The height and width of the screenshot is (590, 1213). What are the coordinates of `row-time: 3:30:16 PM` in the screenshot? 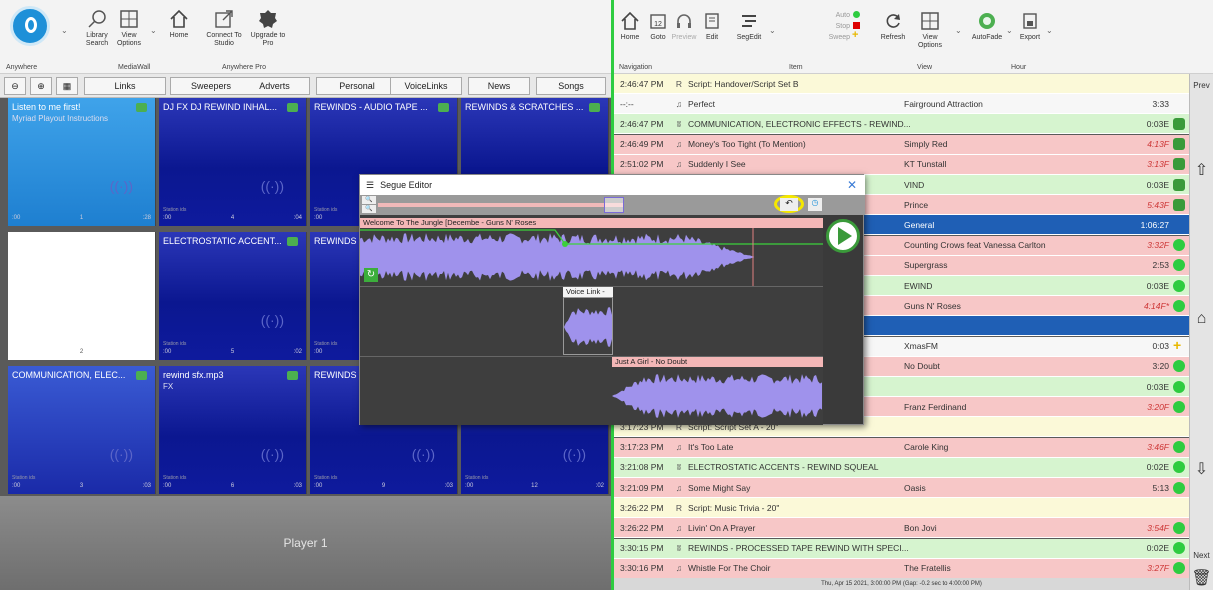 It's located at (642, 568).